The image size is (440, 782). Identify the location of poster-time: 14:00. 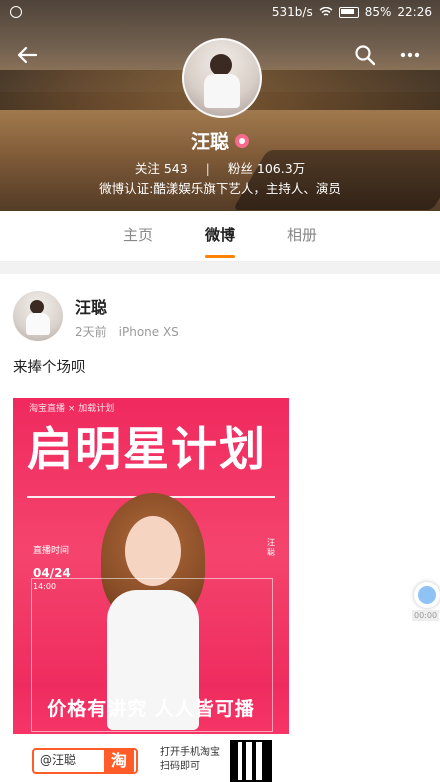
(45, 586).